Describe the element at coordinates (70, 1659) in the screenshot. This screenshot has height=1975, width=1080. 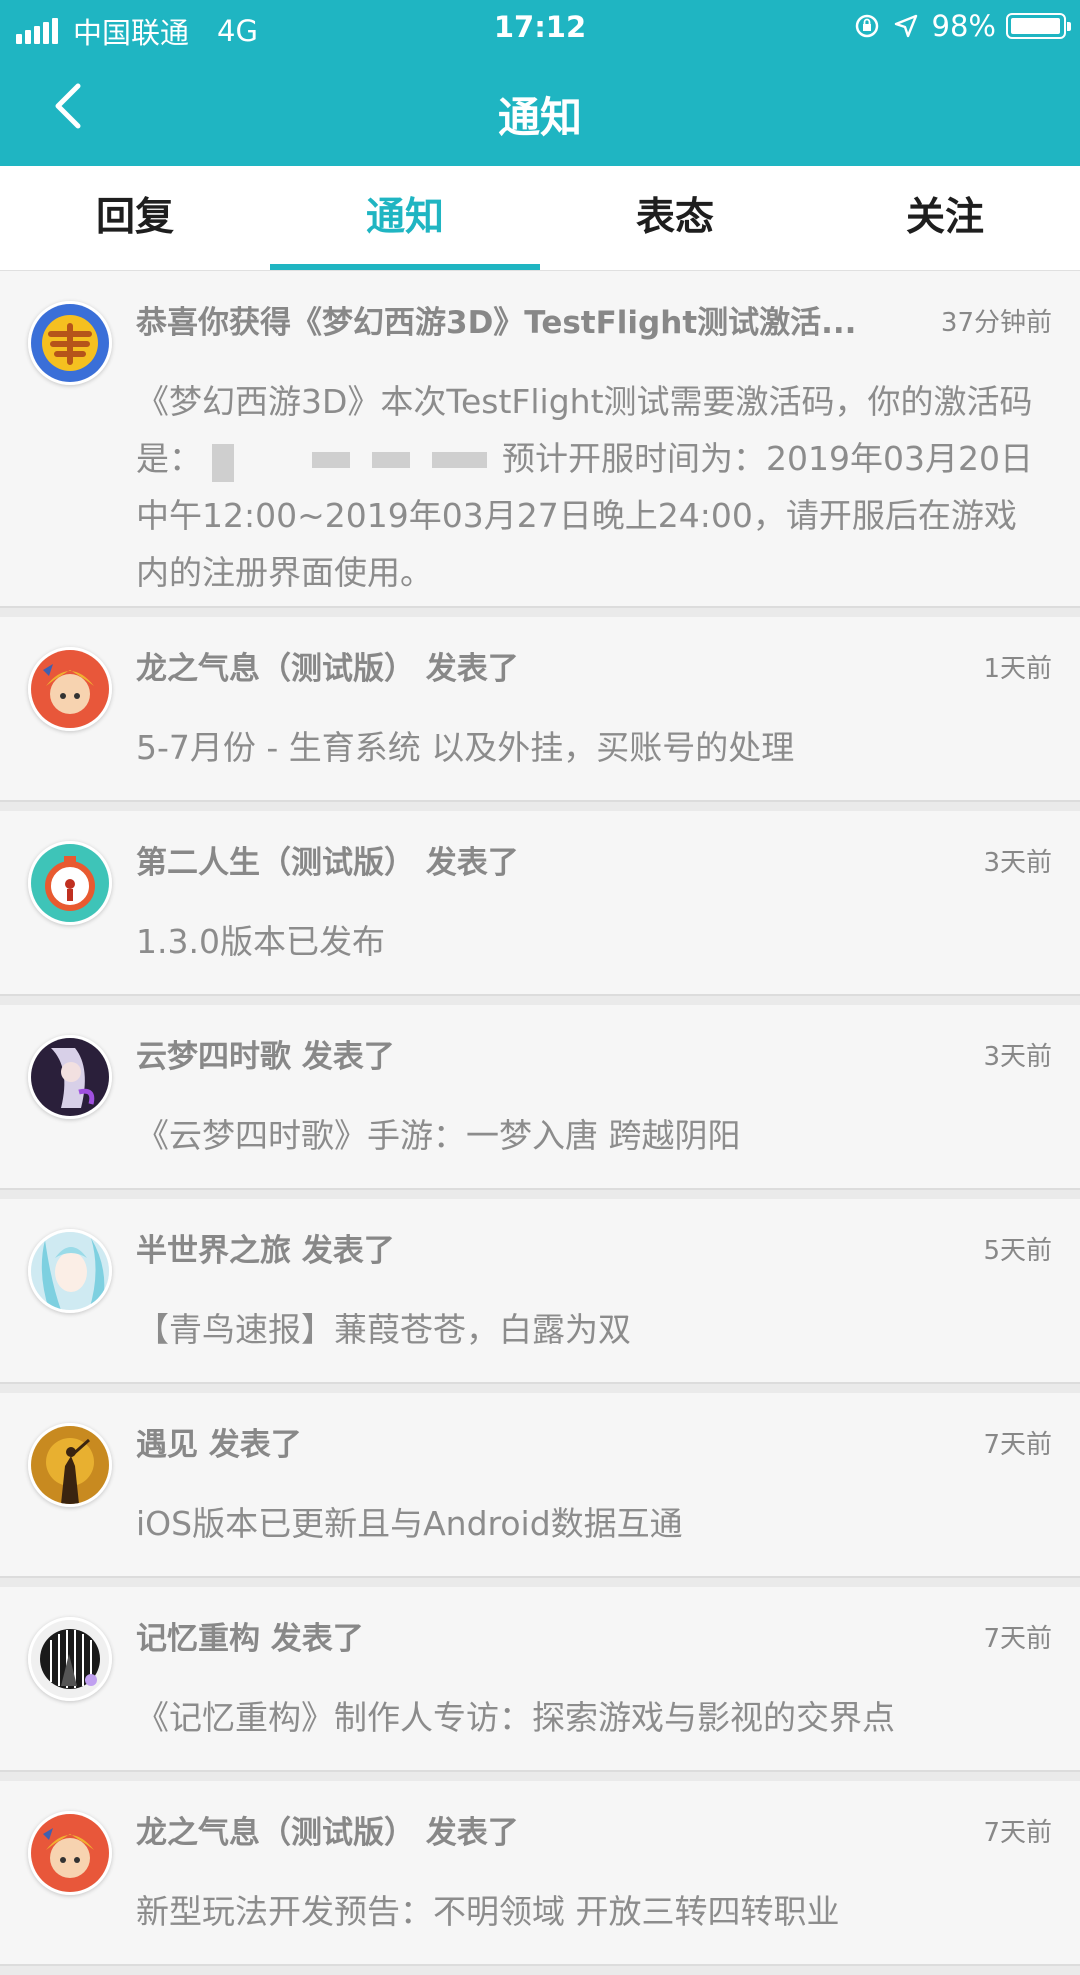
I see `memory-game-icon` at that location.